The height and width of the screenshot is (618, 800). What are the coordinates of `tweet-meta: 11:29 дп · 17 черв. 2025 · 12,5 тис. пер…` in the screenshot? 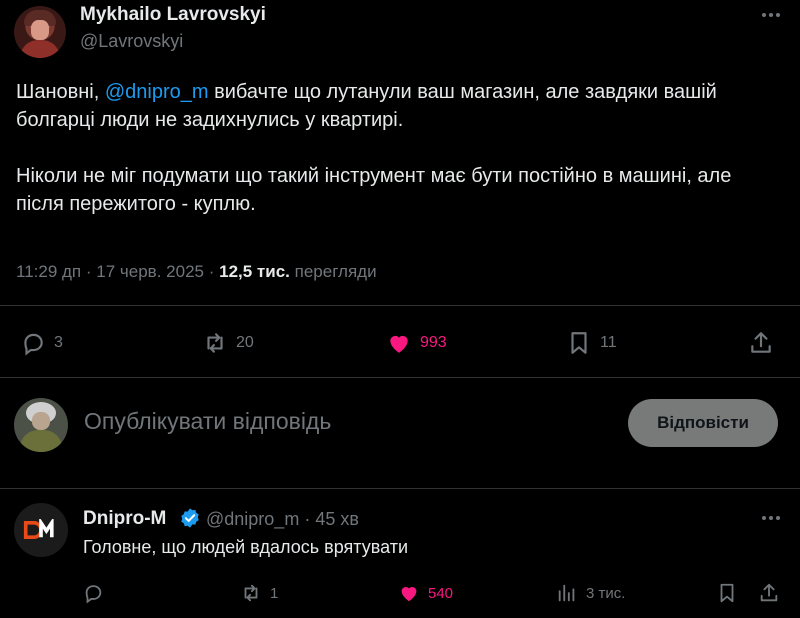 It's located at (196, 272).